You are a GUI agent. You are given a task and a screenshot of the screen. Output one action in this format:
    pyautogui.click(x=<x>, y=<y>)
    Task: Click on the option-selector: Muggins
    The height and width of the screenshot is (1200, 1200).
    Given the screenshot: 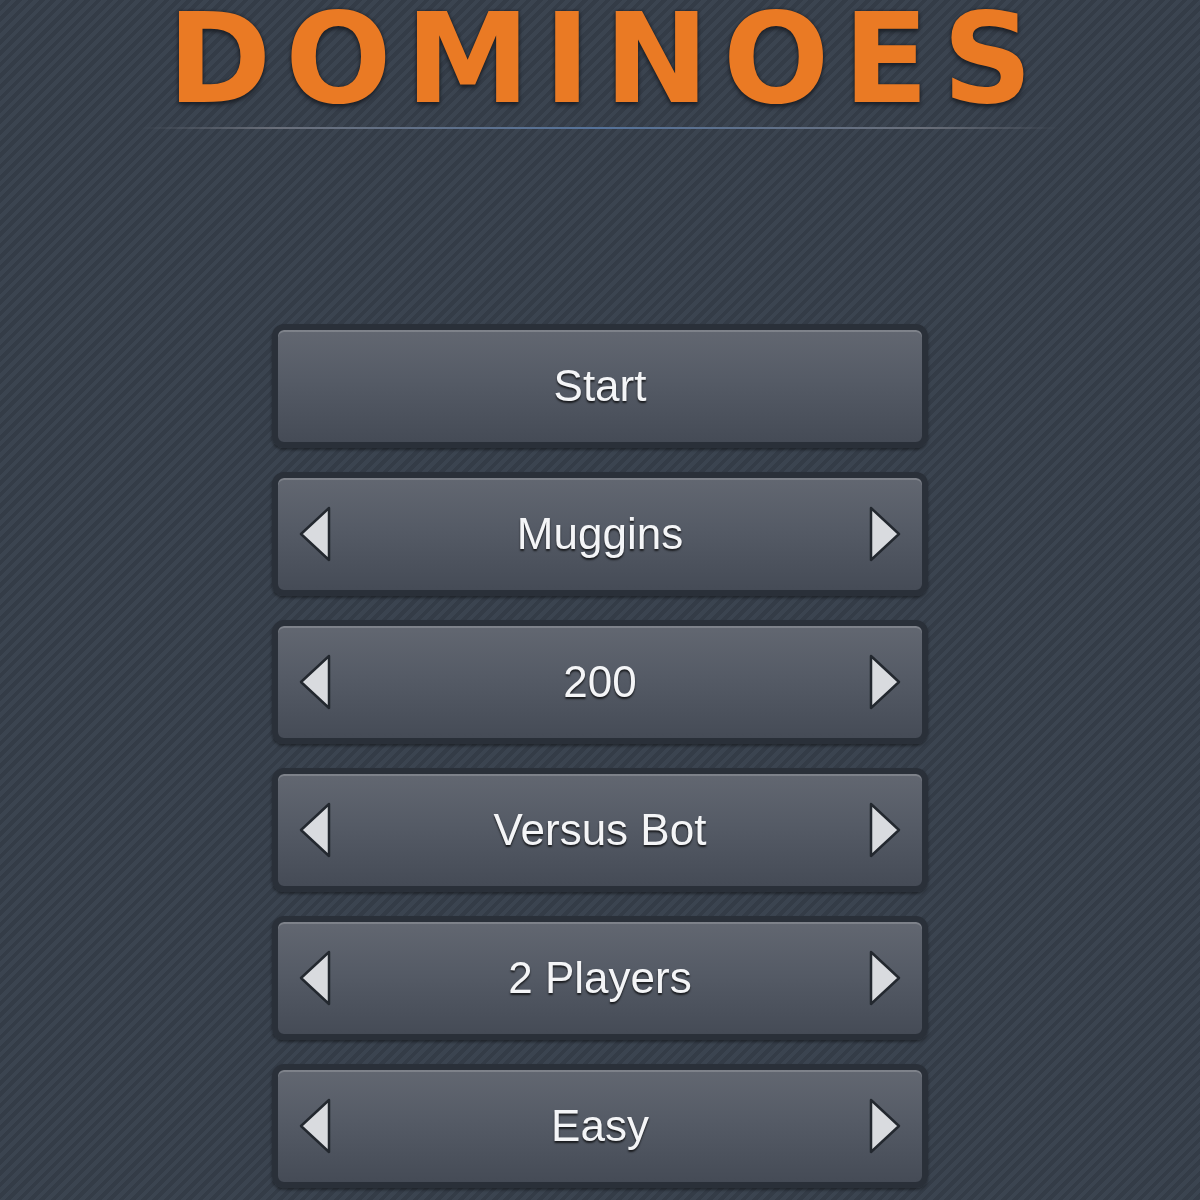 What is the action you would take?
    pyautogui.click(x=600, y=534)
    